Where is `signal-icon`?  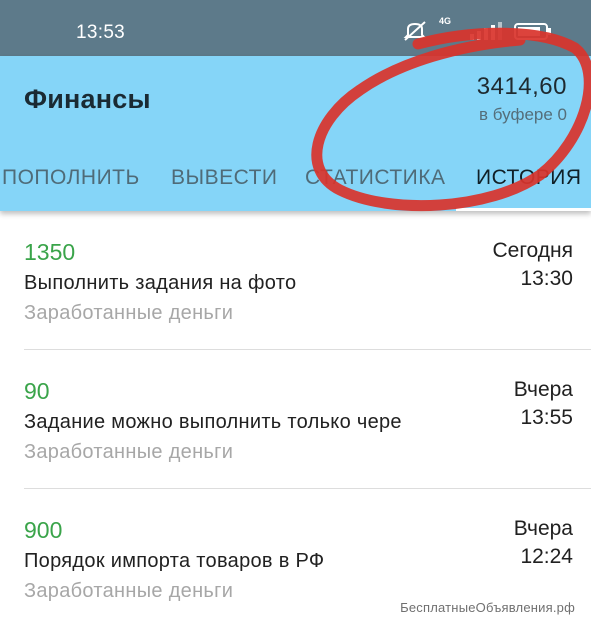 signal-icon is located at coordinates (486, 31).